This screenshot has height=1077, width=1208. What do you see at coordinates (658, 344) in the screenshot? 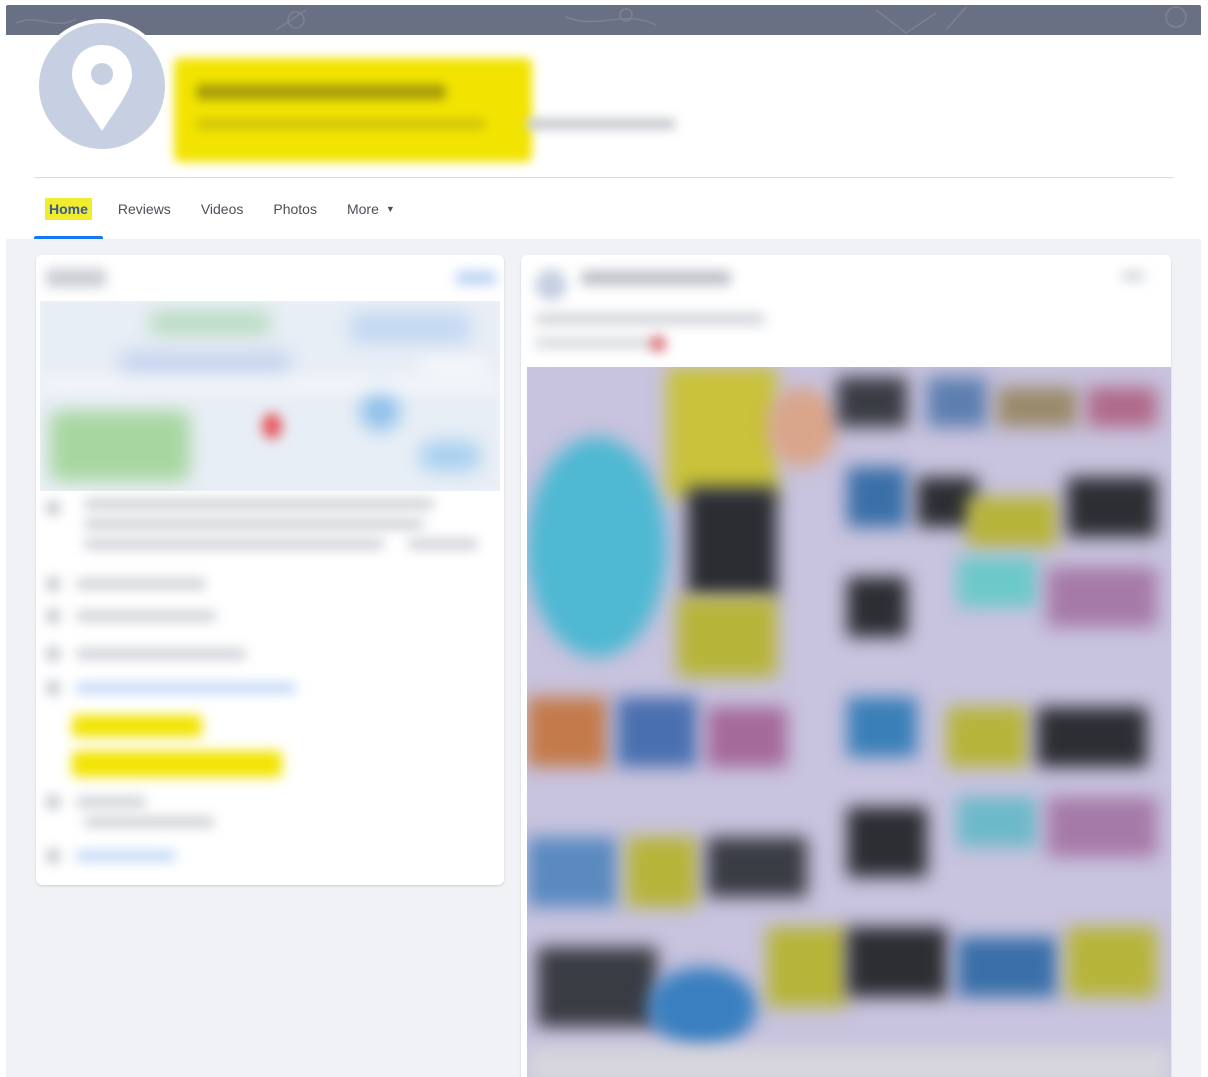
I see `heart-icon` at bounding box center [658, 344].